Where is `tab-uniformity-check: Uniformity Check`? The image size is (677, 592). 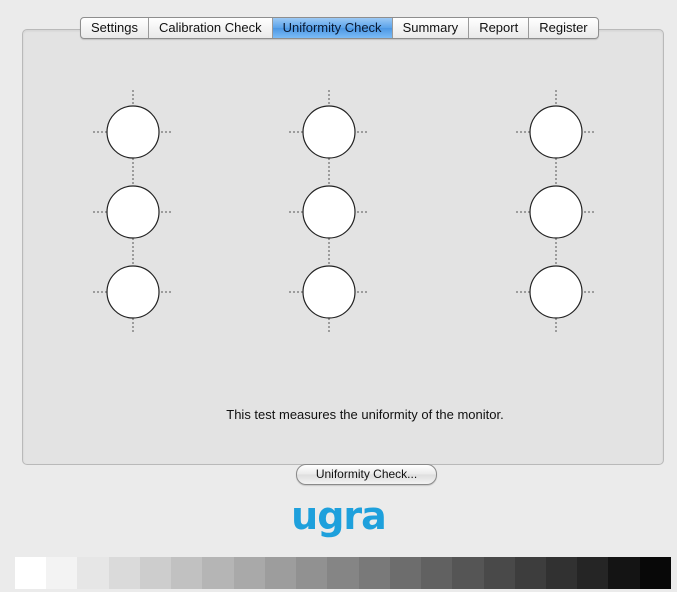
tab-uniformity-check: Uniformity Check is located at coordinates (332, 28).